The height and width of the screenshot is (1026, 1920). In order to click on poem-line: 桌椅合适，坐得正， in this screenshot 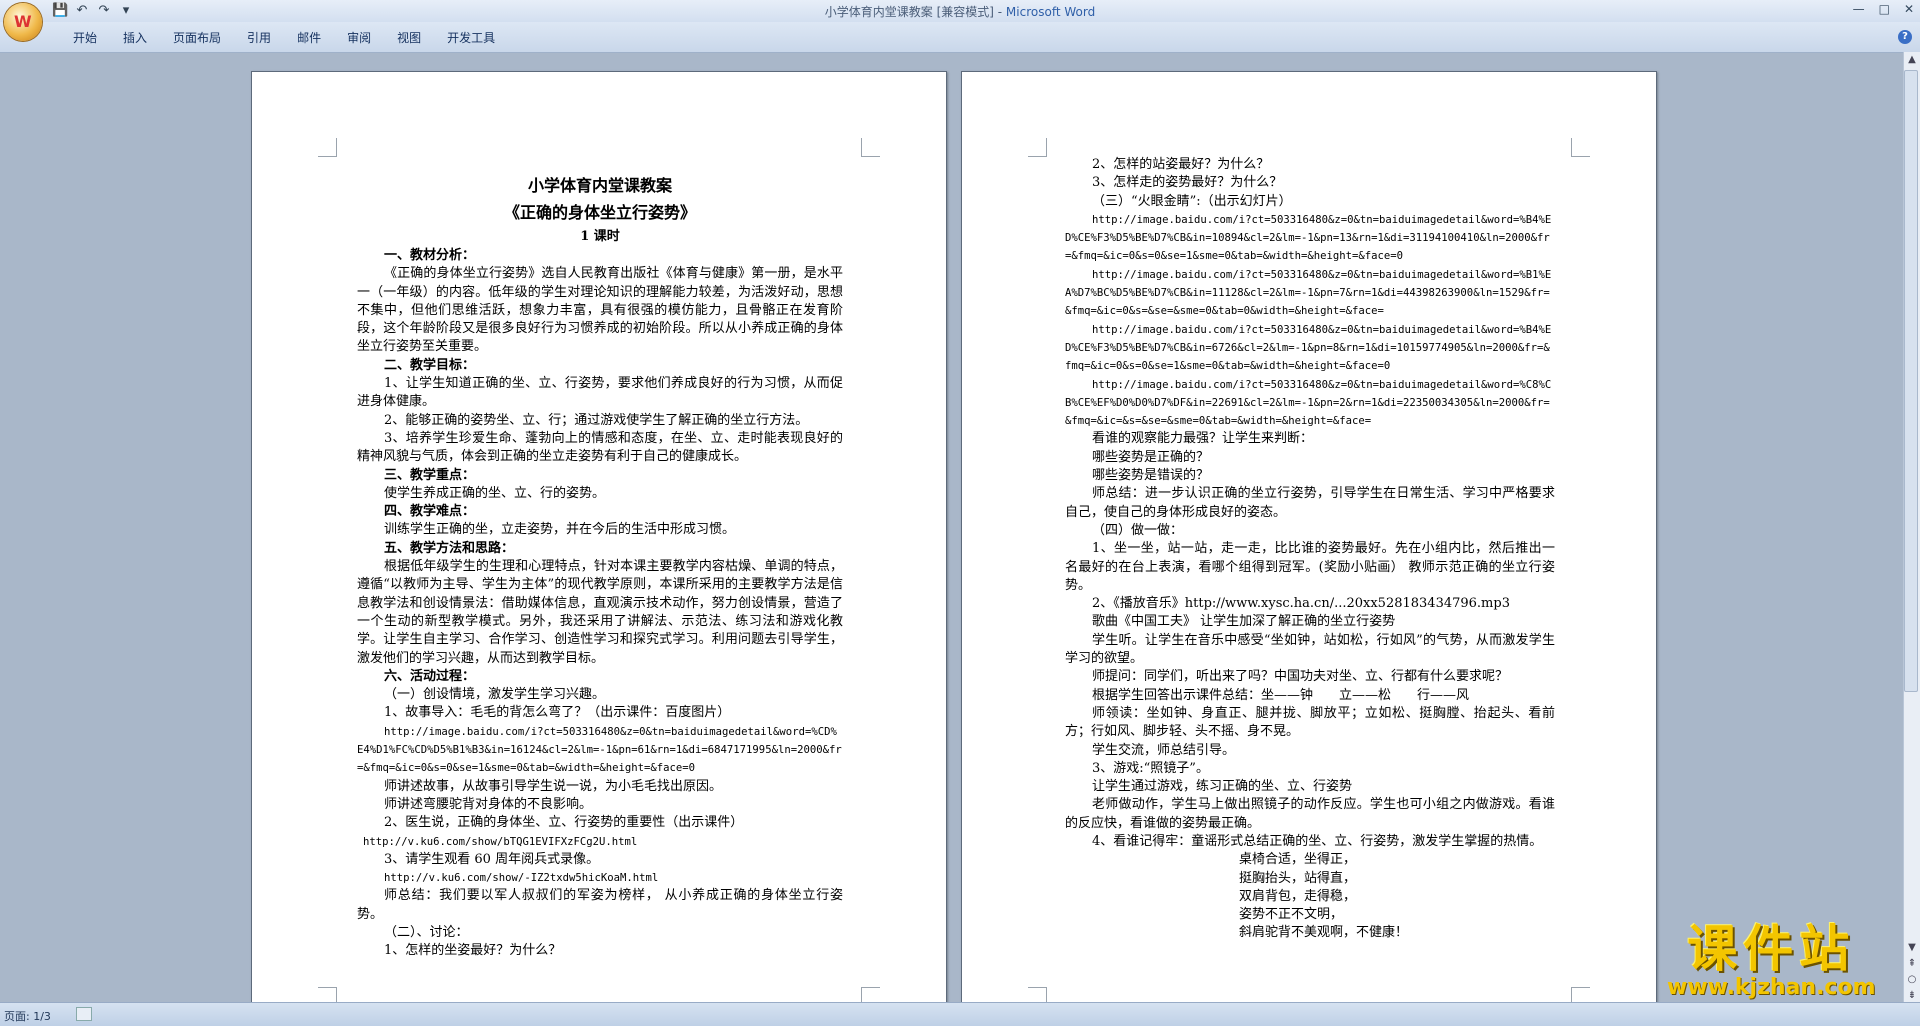, I will do `click(1298, 860)`.